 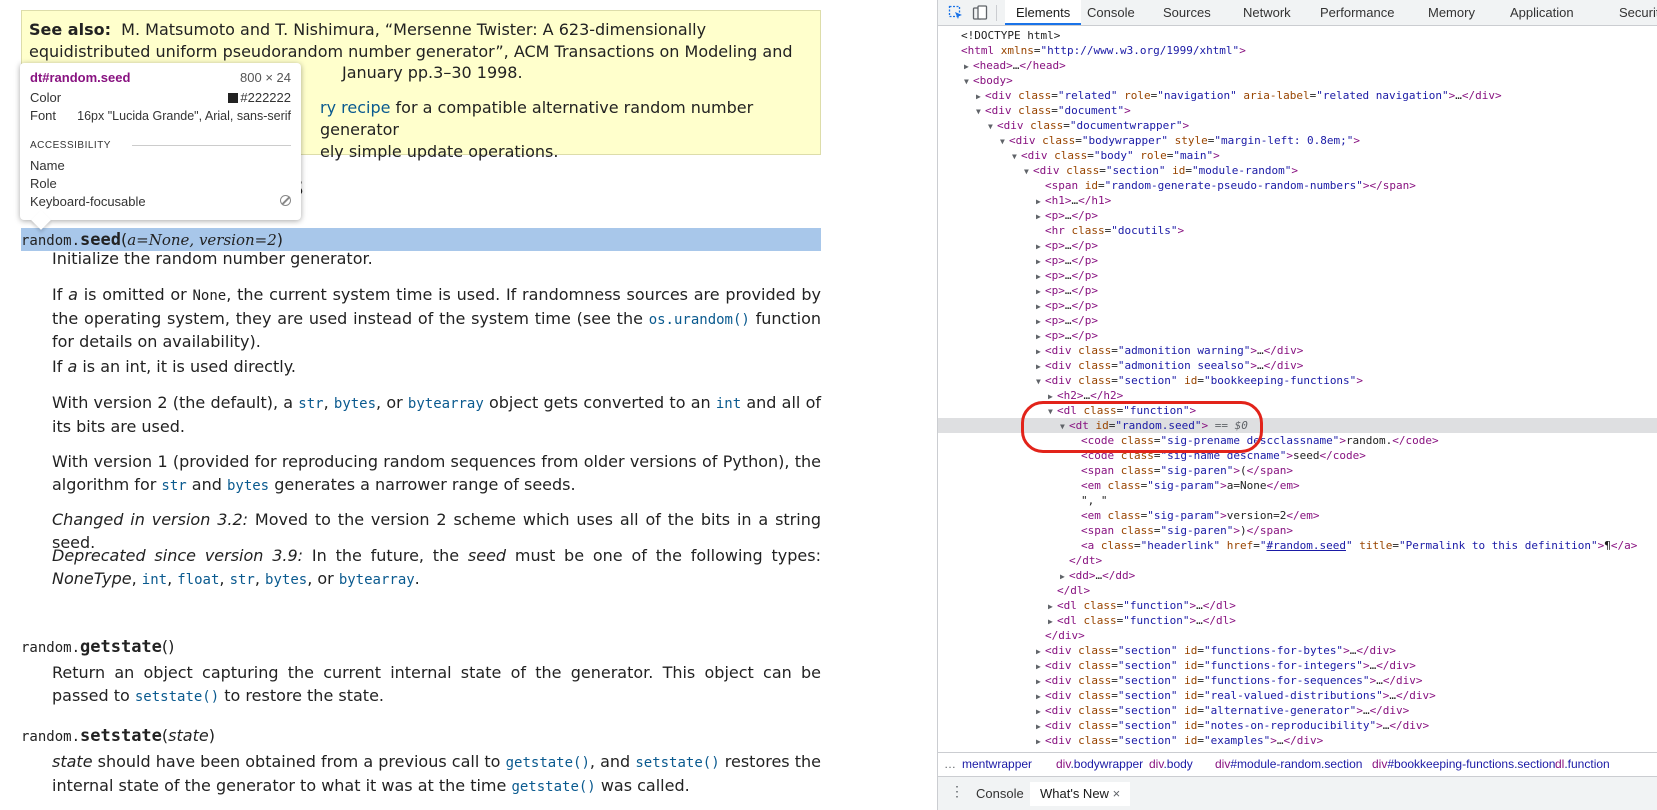 What do you see at coordinates (1297, 200) in the screenshot?
I see `dom-node: ▶ <h1>…</h1>` at bounding box center [1297, 200].